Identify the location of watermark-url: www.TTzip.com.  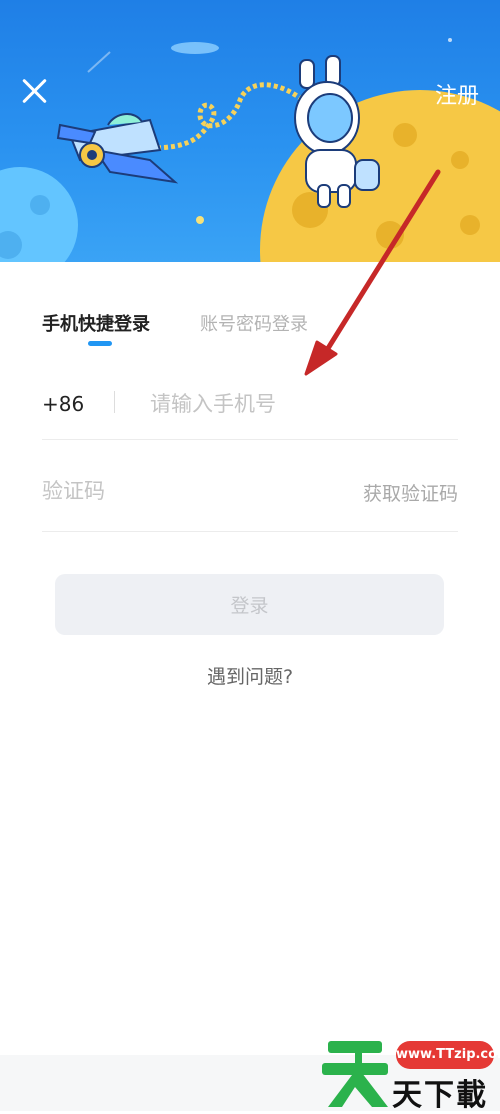
(448, 1055).